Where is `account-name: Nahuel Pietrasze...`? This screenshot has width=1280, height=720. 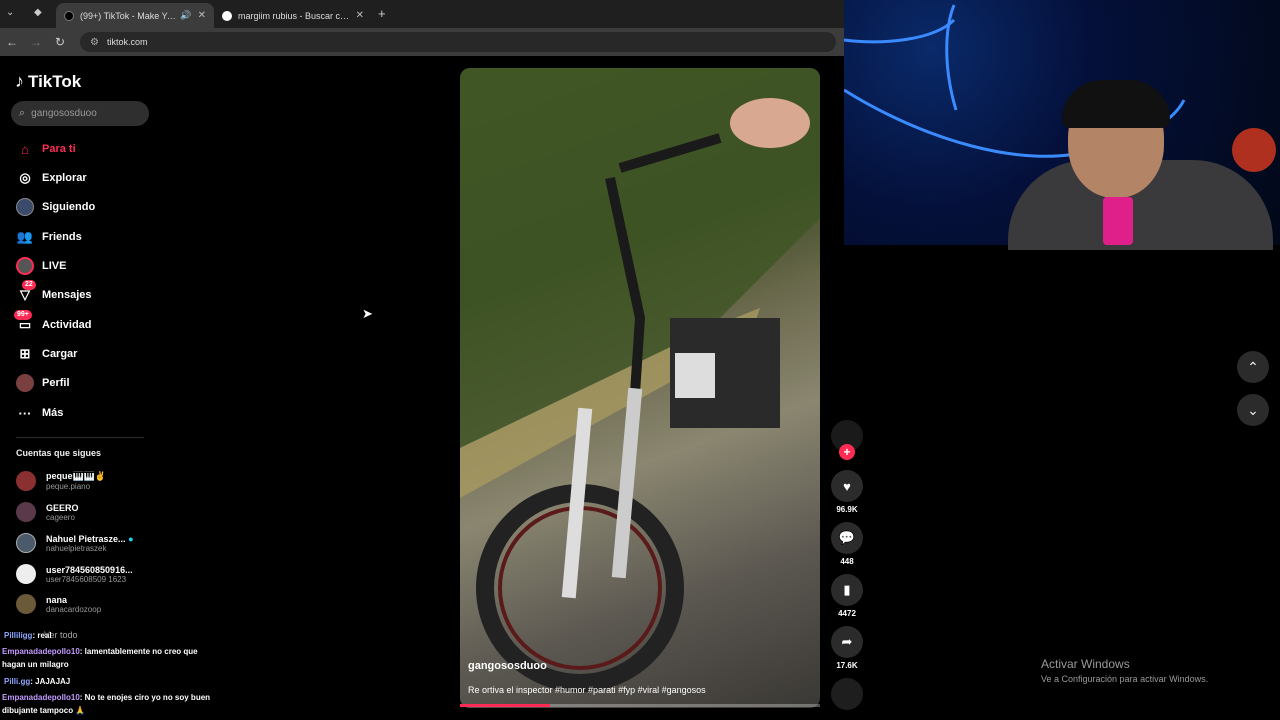
account-name: Nahuel Pietrasze... is located at coordinates (86, 538).